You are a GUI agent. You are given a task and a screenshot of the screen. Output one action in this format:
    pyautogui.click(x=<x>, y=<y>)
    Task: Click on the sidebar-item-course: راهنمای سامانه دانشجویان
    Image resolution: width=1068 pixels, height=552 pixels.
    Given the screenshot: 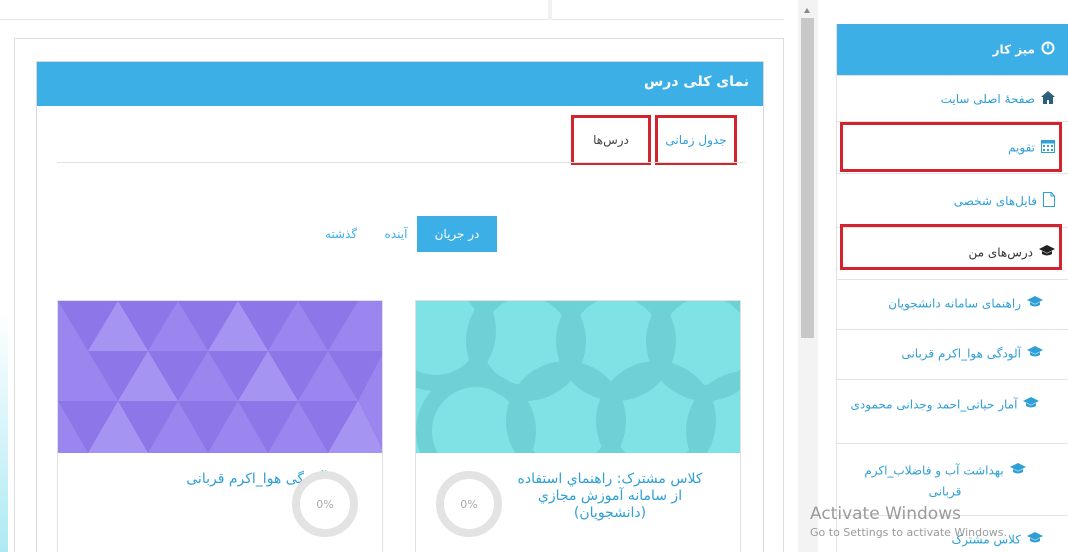 What is the action you would take?
    pyautogui.click(x=952, y=305)
    